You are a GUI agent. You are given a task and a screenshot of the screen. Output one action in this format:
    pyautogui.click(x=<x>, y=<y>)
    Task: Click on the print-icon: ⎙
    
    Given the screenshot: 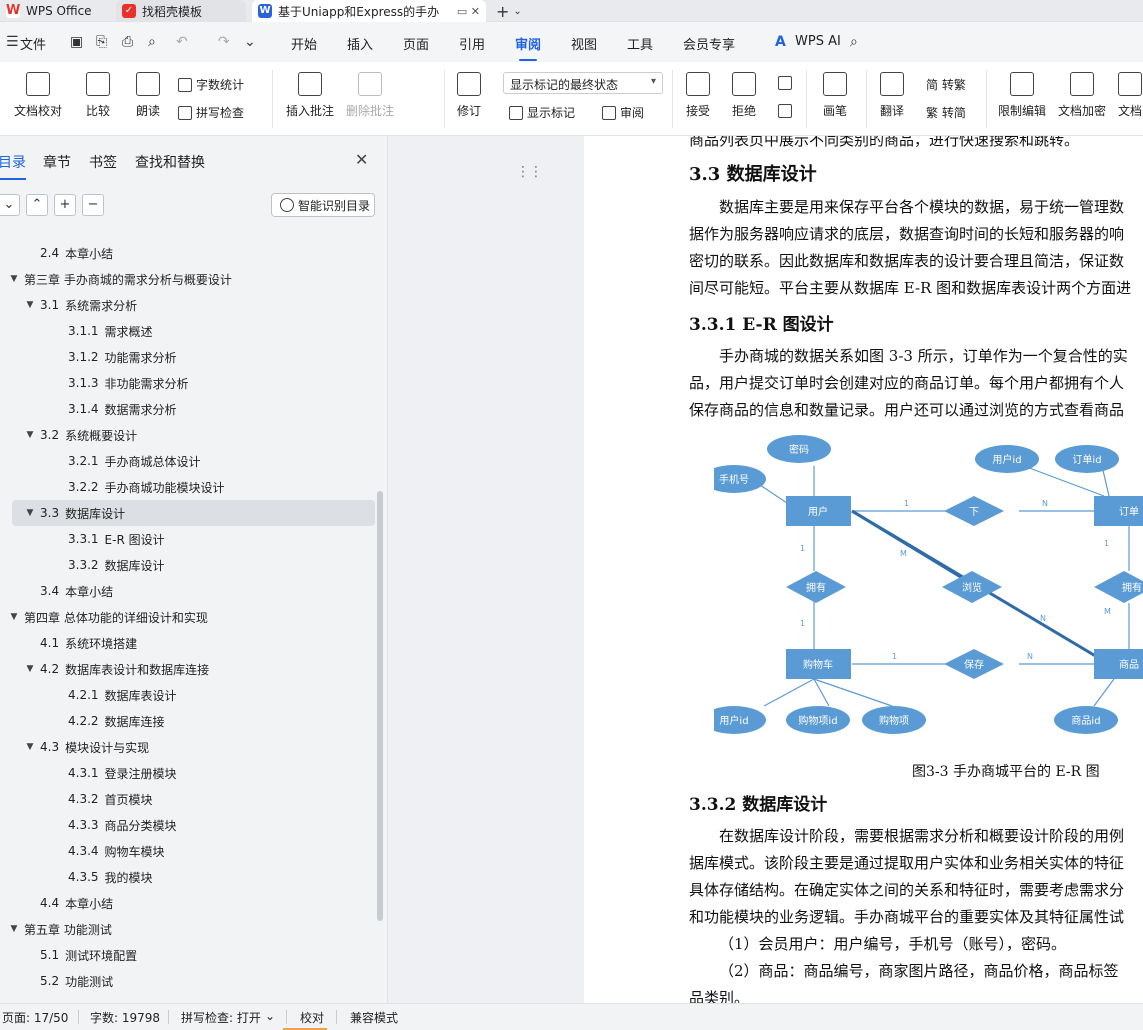 What is the action you would take?
    pyautogui.click(x=127, y=42)
    